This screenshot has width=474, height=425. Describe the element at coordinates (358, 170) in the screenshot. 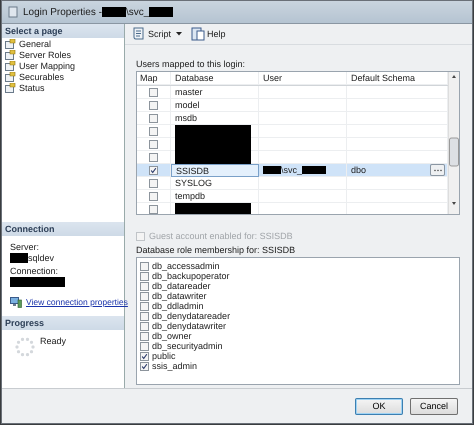

I see `schema-text: dbo` at that location.